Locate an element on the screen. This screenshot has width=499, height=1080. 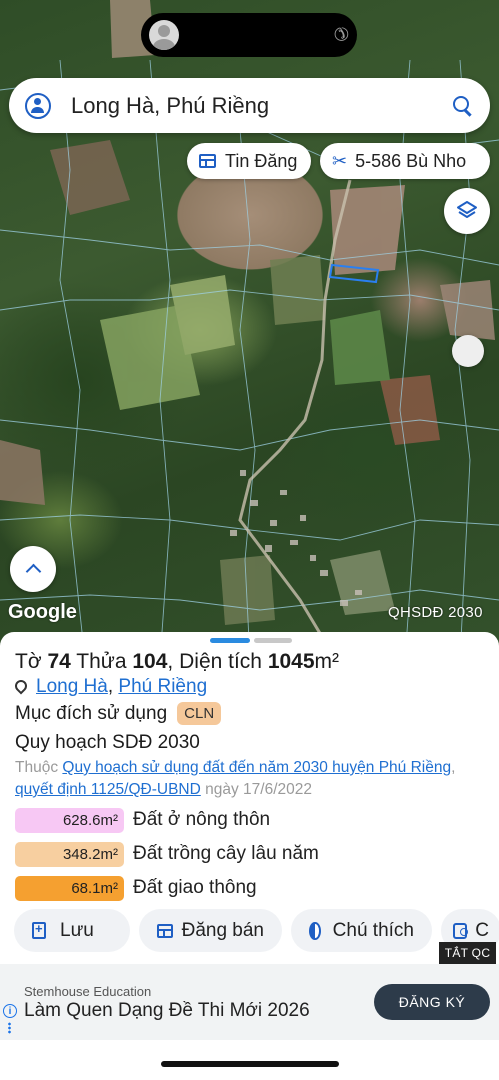
button-label: Lưu is located at coordinates (77, 930).